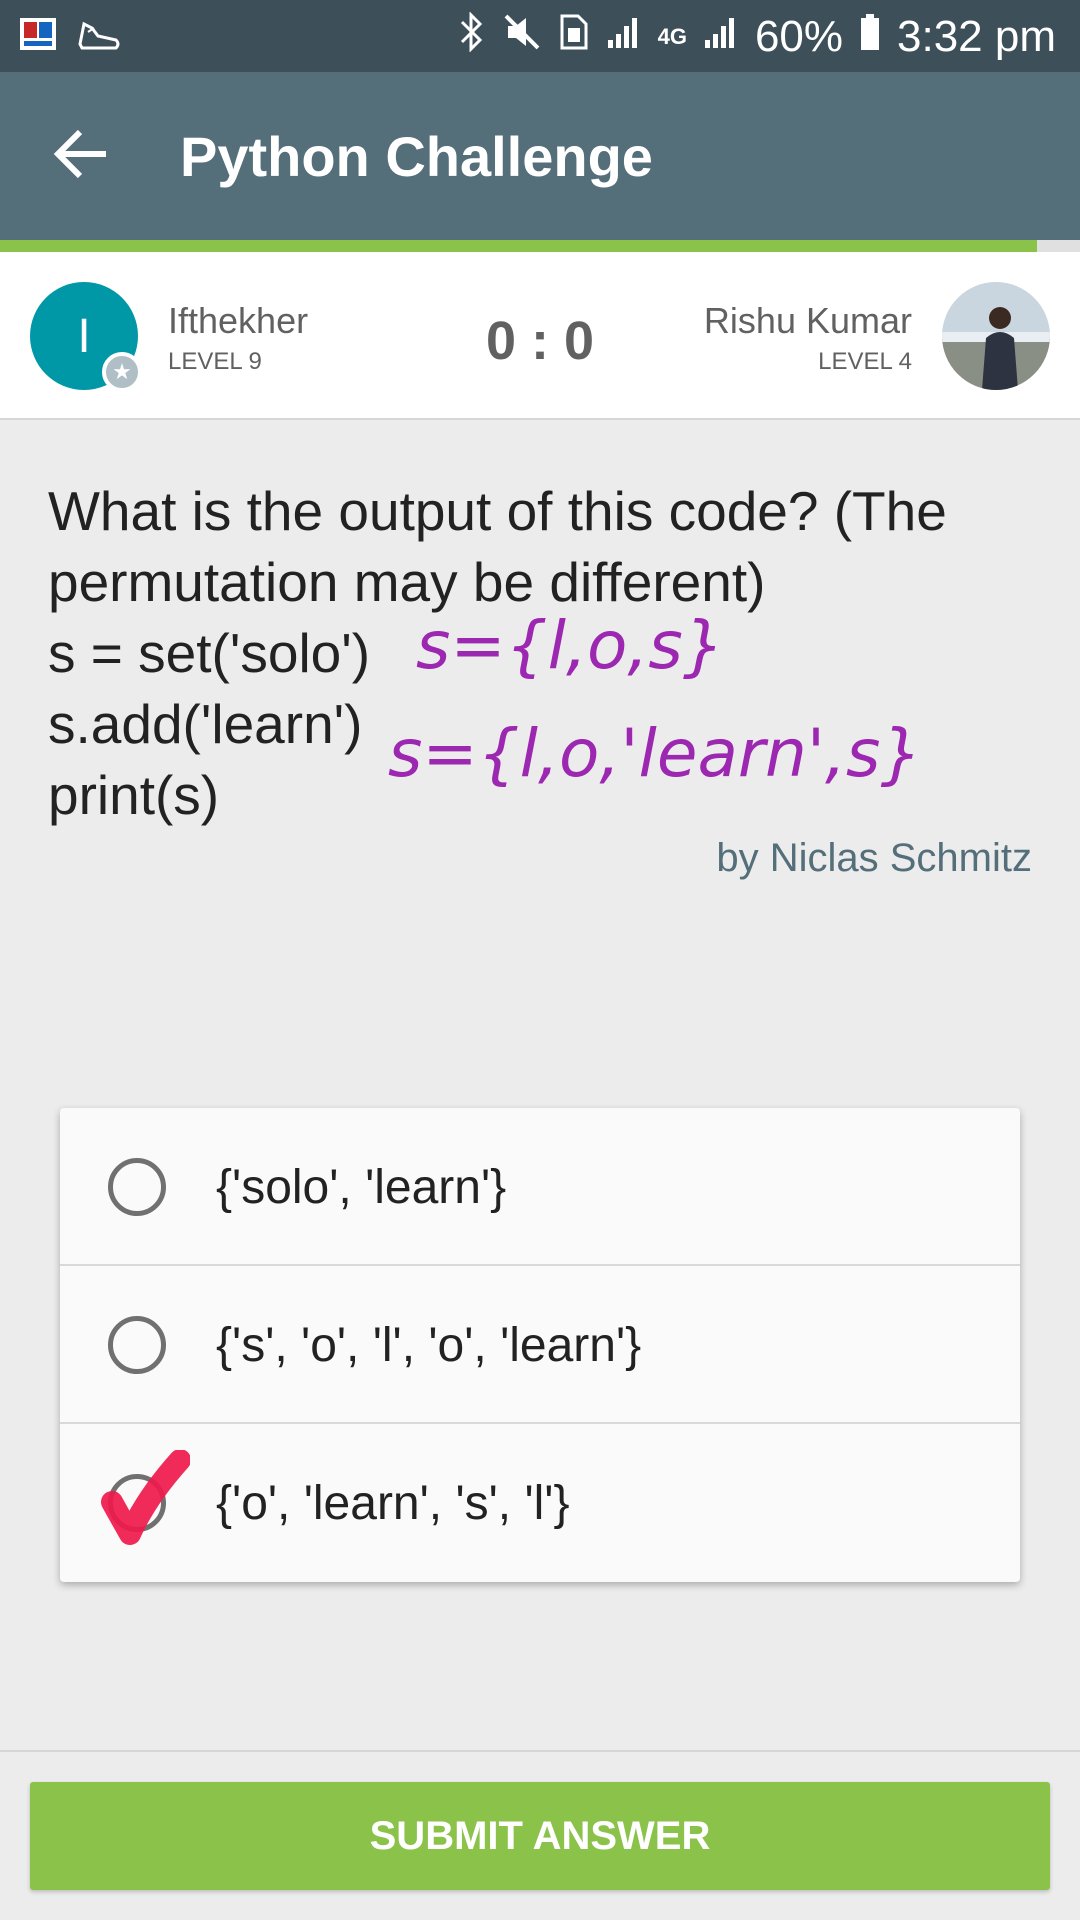 The width and height of the screenshot is (1080, 1920). What do you see at coordinates (540, 1751) in the screenshot?
I see `divider` at bounding box center [540, 1751].